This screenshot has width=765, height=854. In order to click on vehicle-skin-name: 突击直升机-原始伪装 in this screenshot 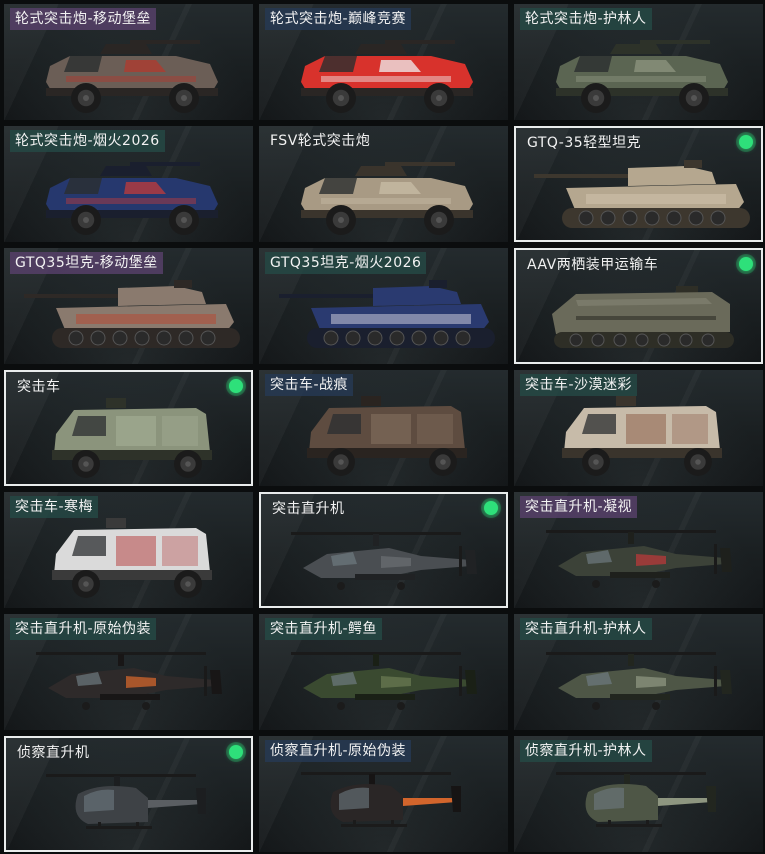, I will do `click(83, 629)`.